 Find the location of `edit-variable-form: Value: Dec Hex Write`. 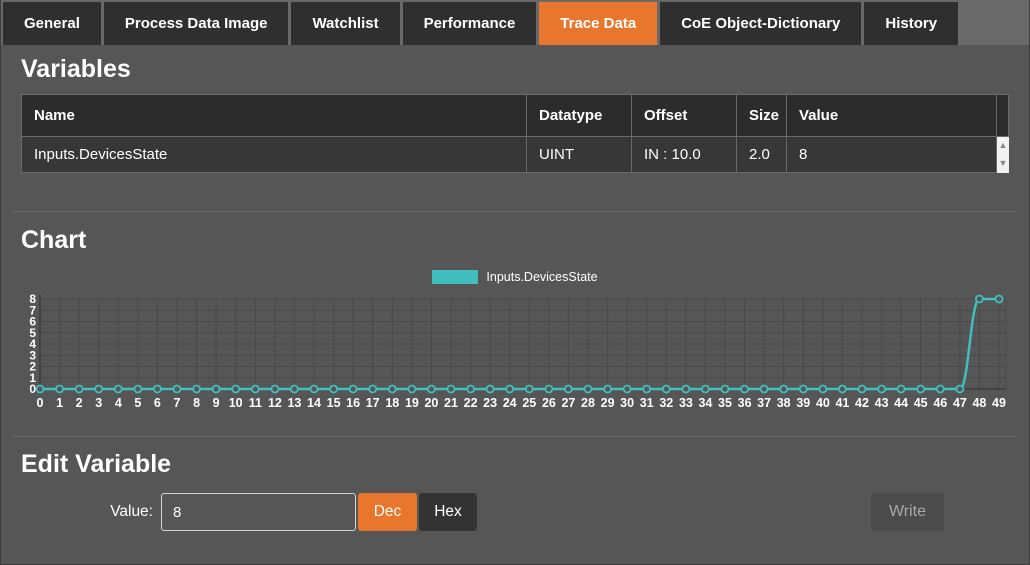

edit-variable-form: Value: Dec Hex Write is located at coordinates (515, 512).